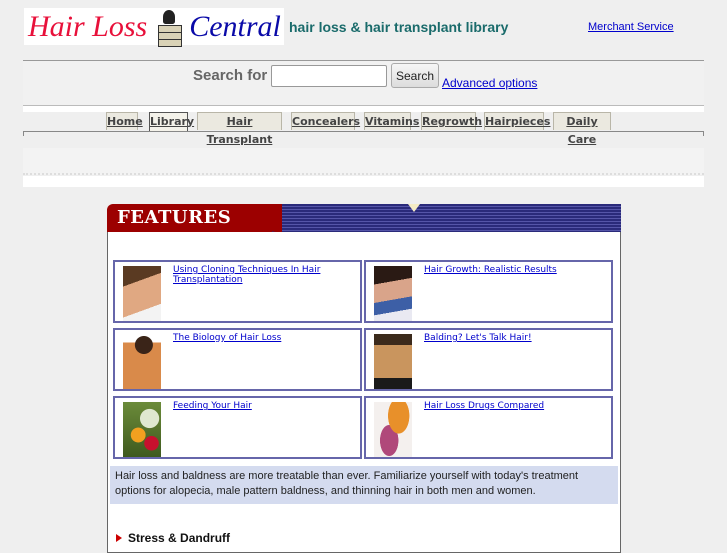 Image resolution: width=727 pixels, height=553 pixels. I want to click on shirtless-man-photo, so click(142, 361).